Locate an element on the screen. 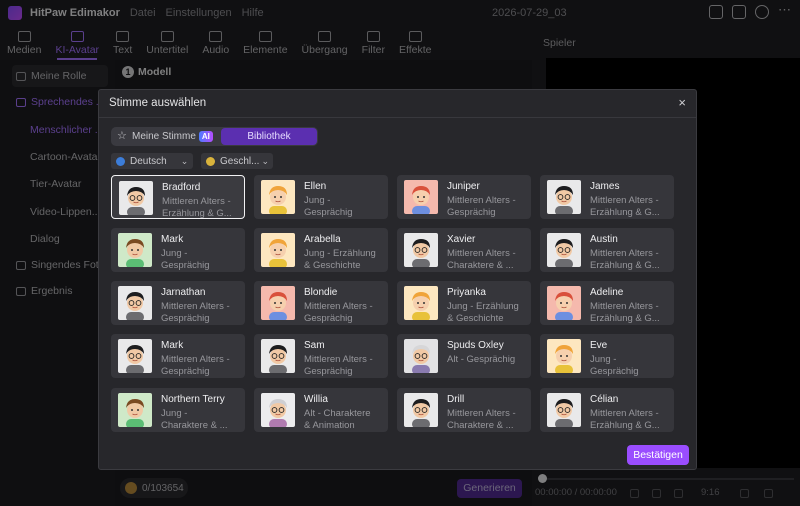 The width and height of the screenshot is (800, 506). voice-description: Alt - Charaktere & Animation is located at coordinates (344, 420).